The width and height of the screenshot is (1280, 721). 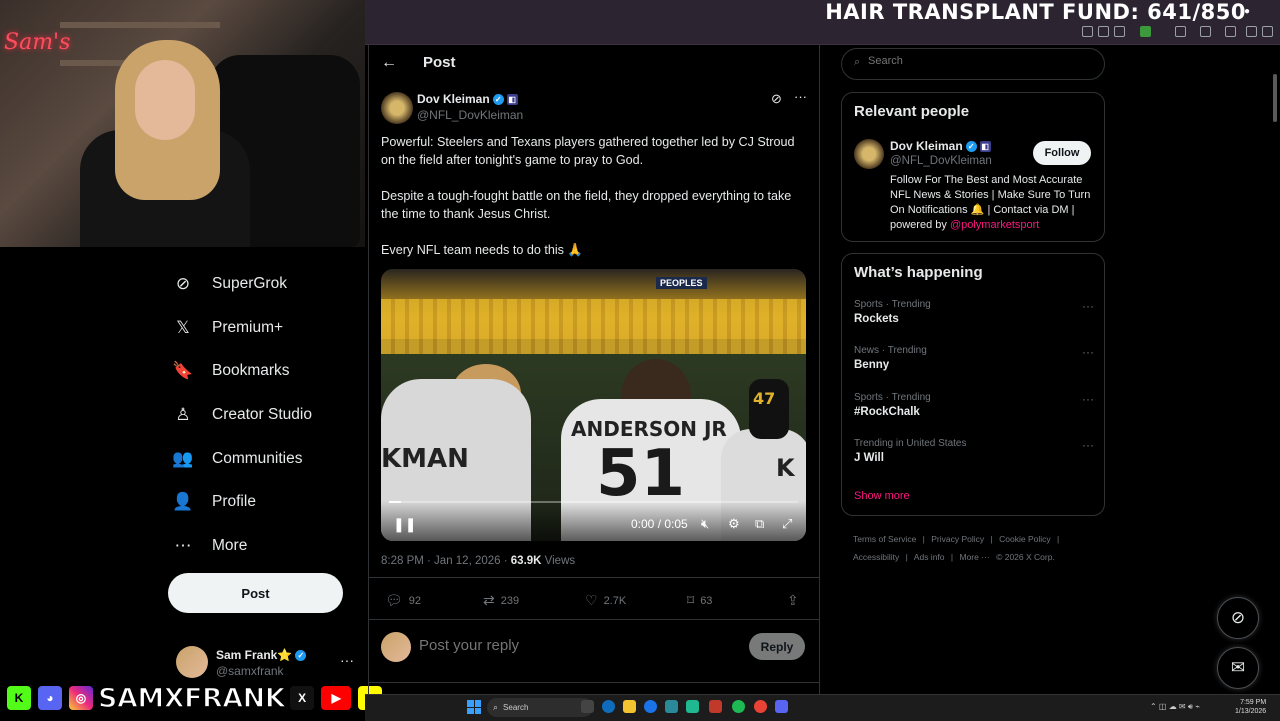 I want to click on sidebar-item-bookmarks: 🔖 Bookmarks, so click(x=265, y=371).